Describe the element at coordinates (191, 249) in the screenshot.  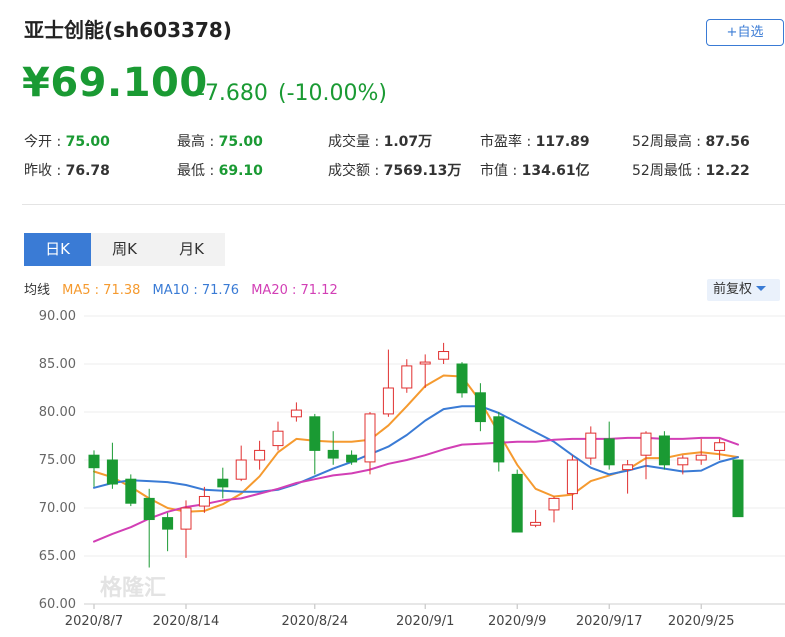
I see `tab-monthly-k: 月K` at that location.